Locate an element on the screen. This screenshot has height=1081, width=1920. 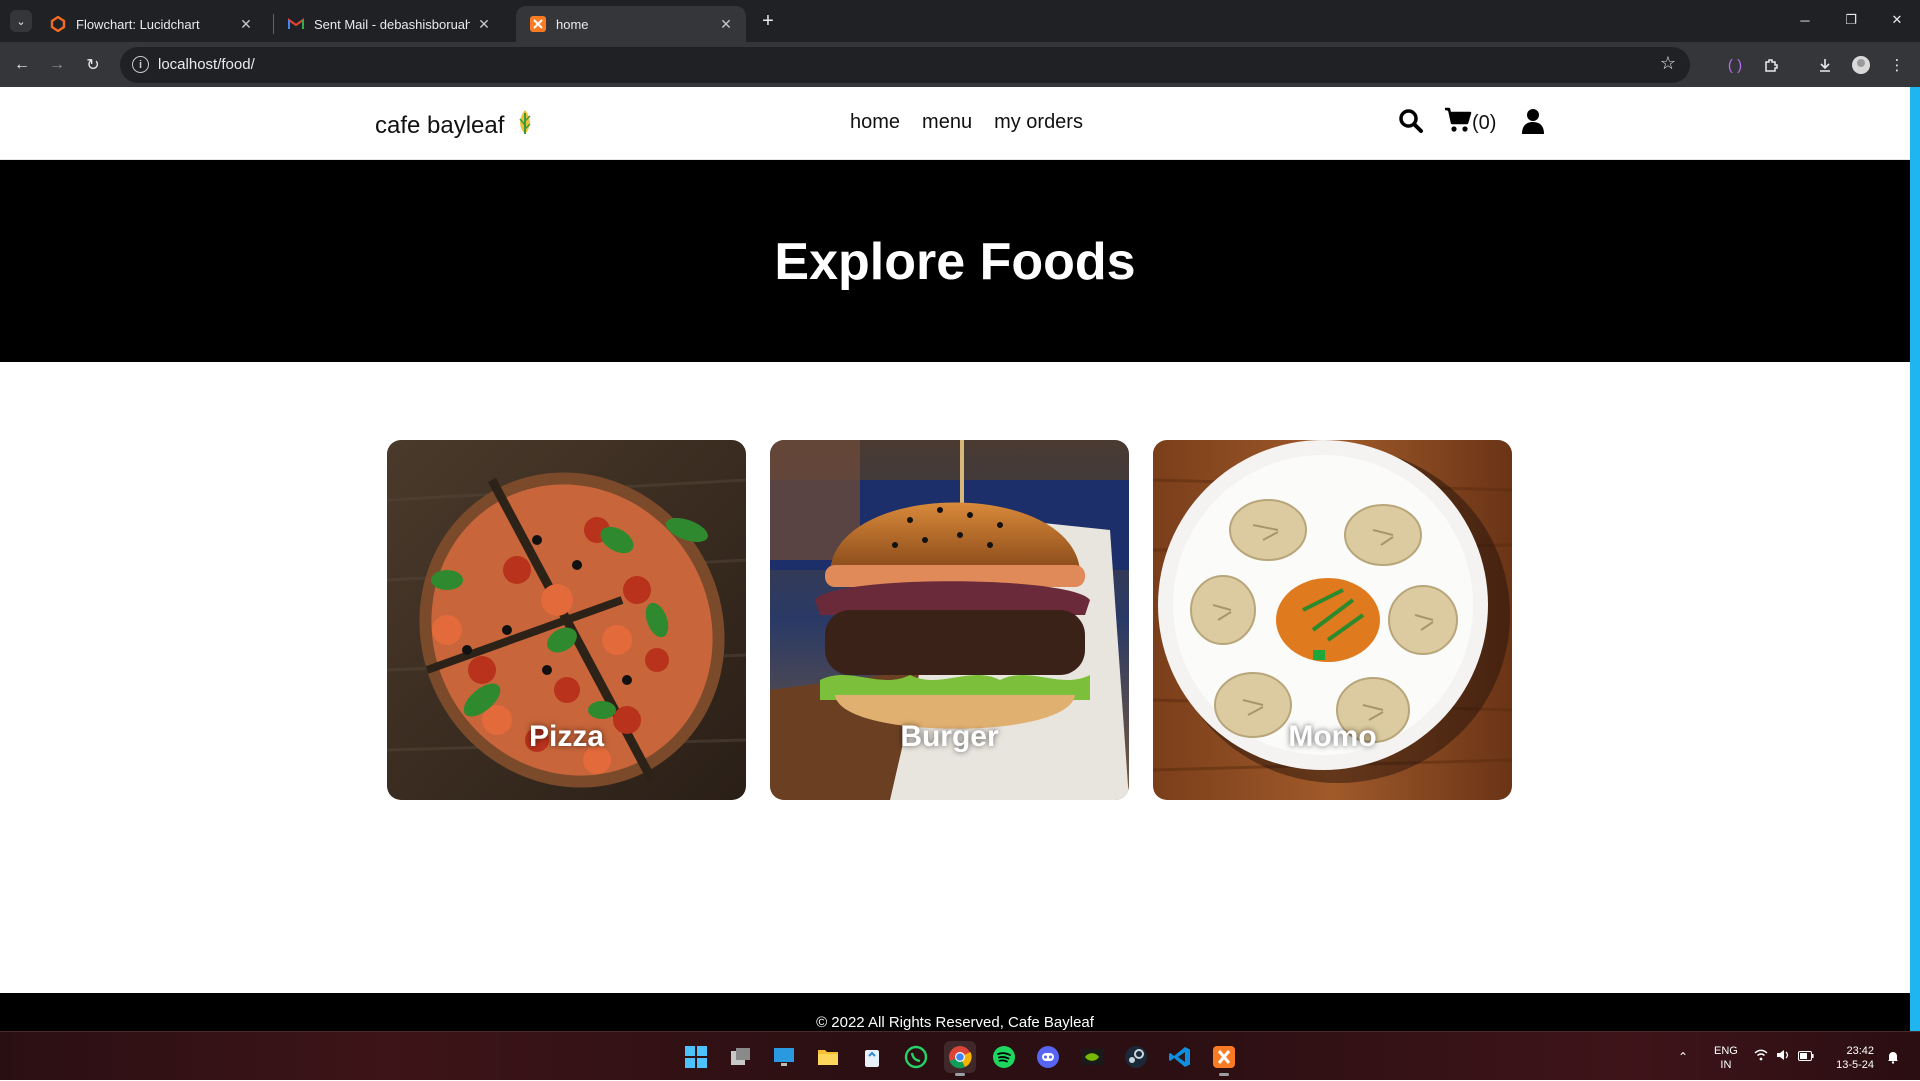
volume-icon is located at coordinates (1783, 1056).